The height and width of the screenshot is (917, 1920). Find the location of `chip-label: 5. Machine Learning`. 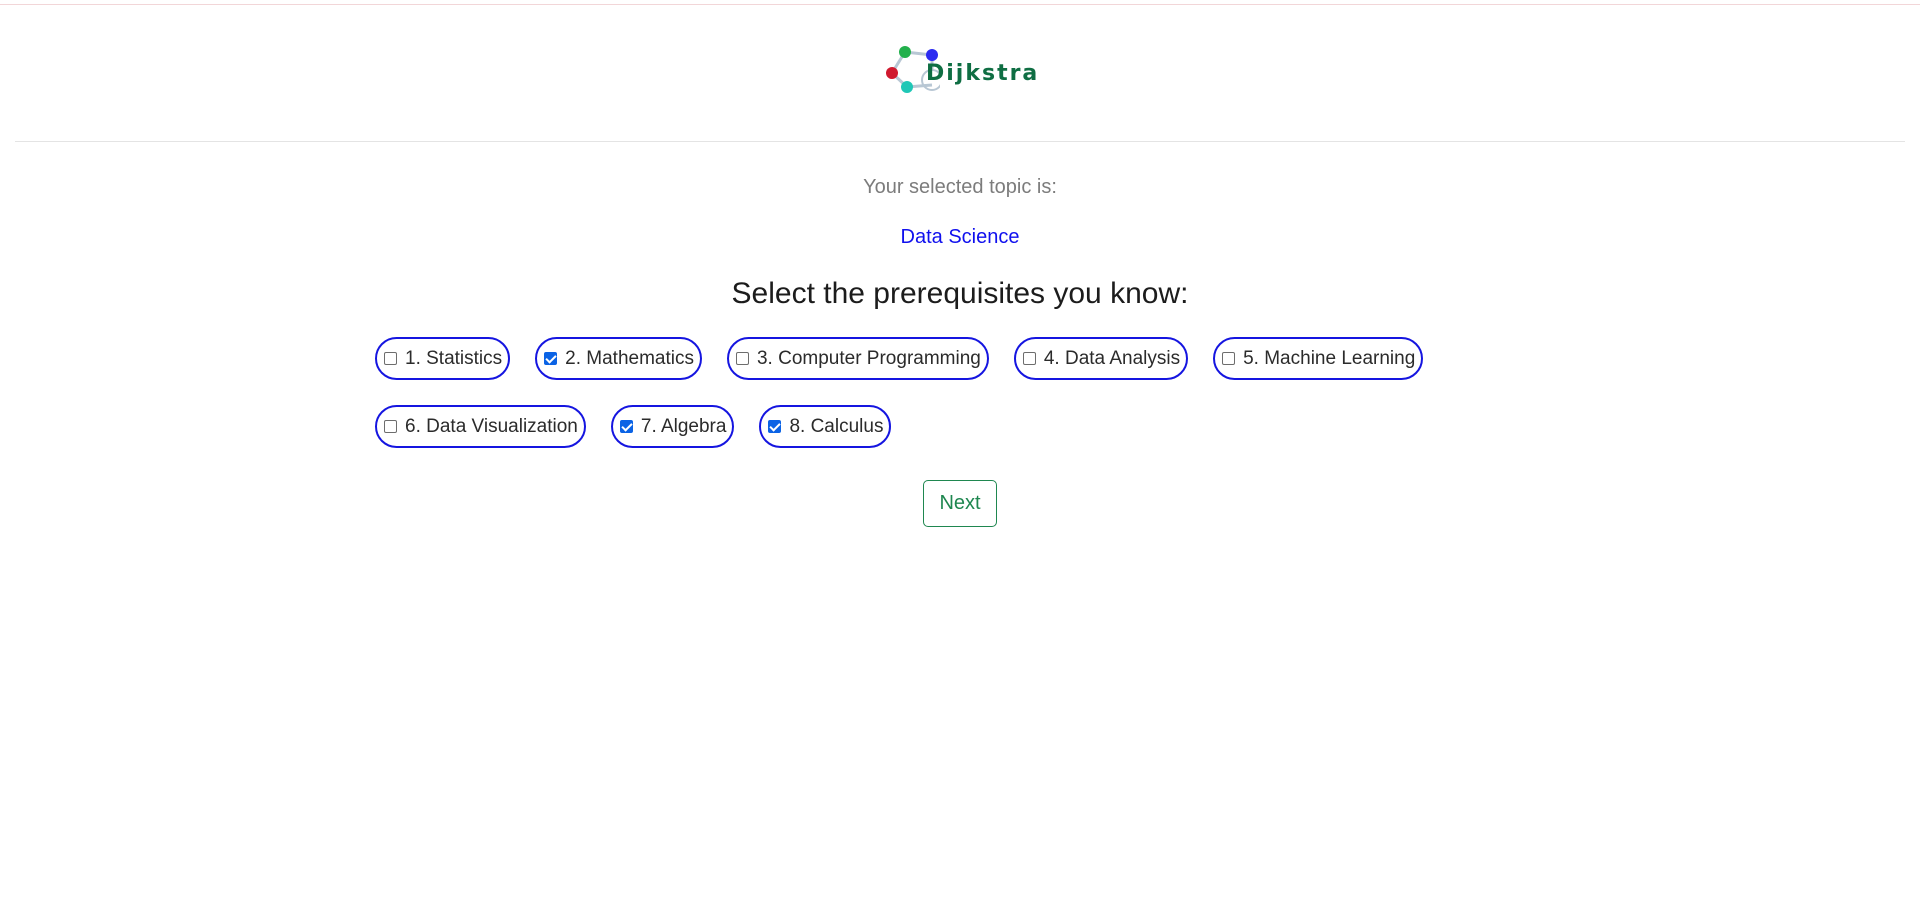

chip-label: 5. Machine Learning is located at coordinates (1329, 358).